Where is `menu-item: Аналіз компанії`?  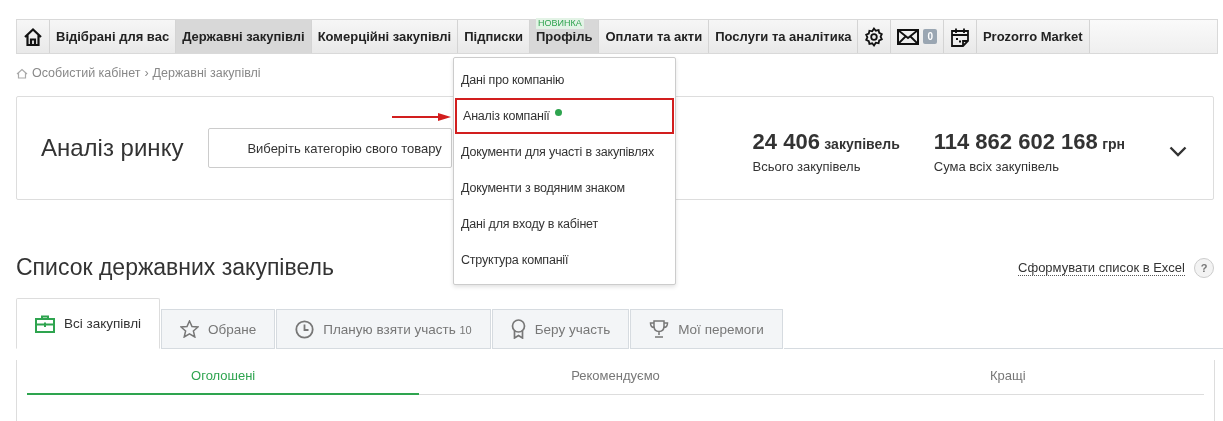 menu-item: Аналіз компанії is located at coordinates (564, 116).